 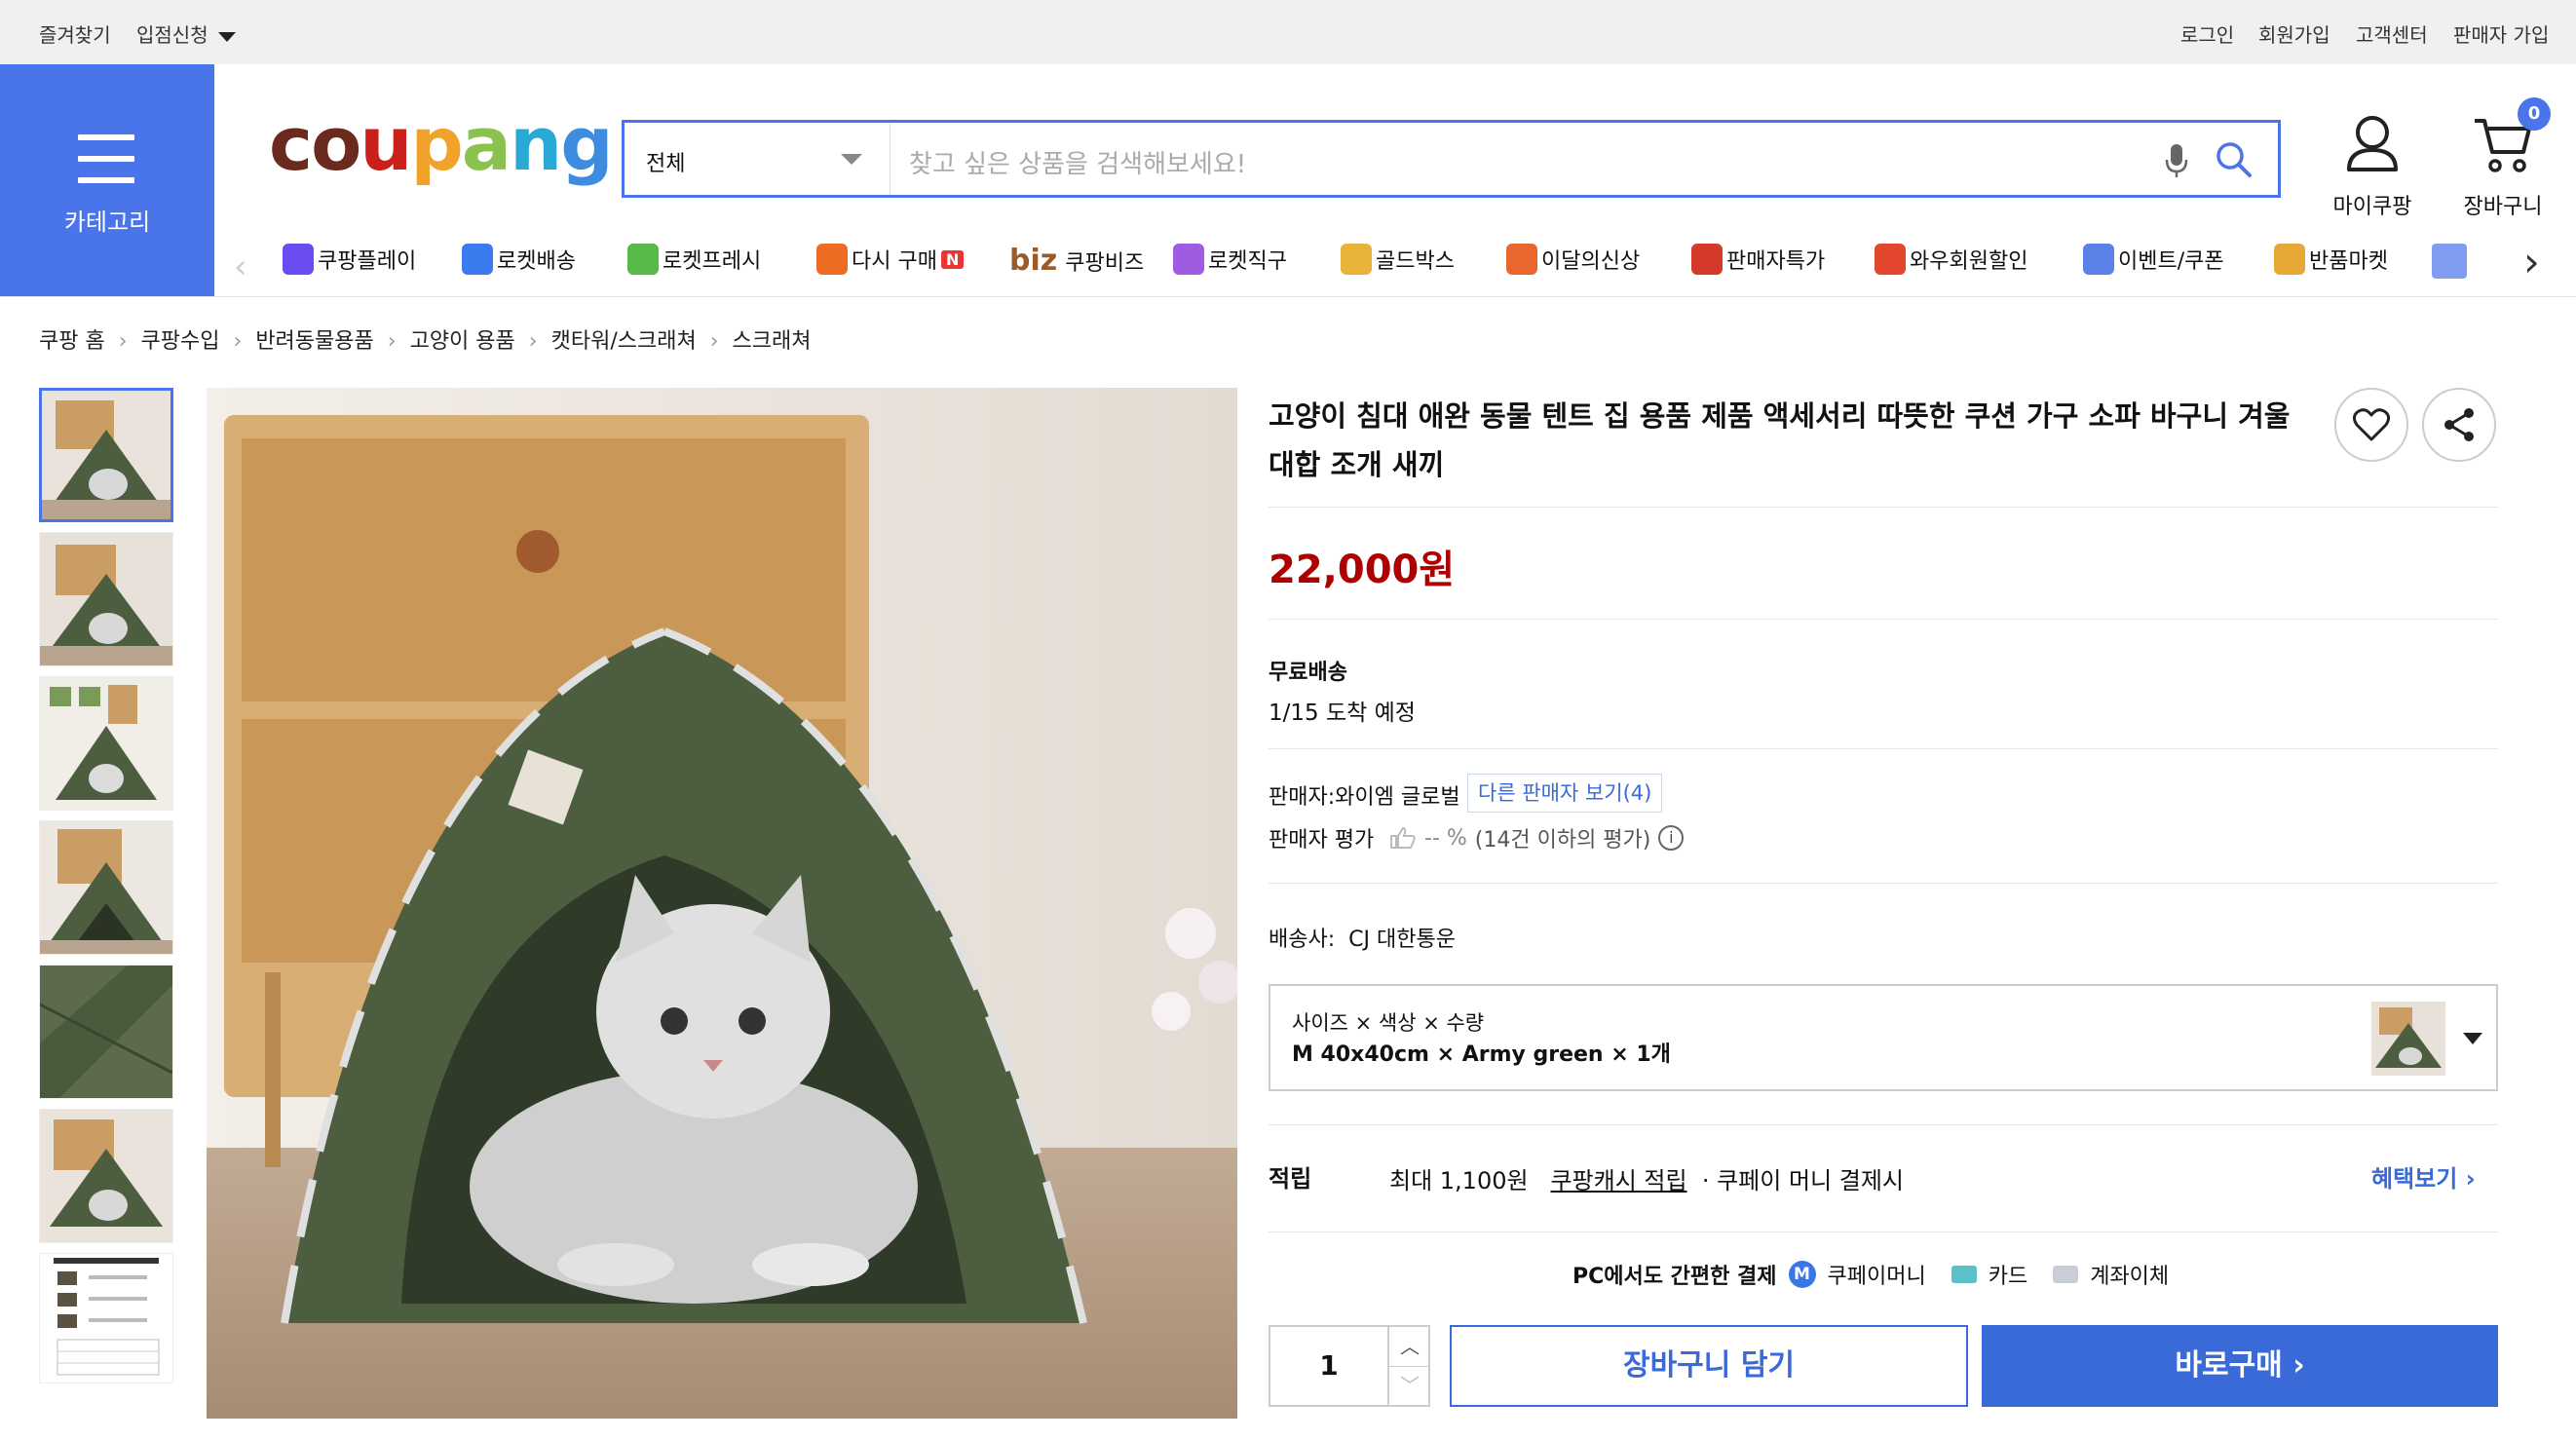 I want to click on wishlist-button, so click(x=2371, y=425).